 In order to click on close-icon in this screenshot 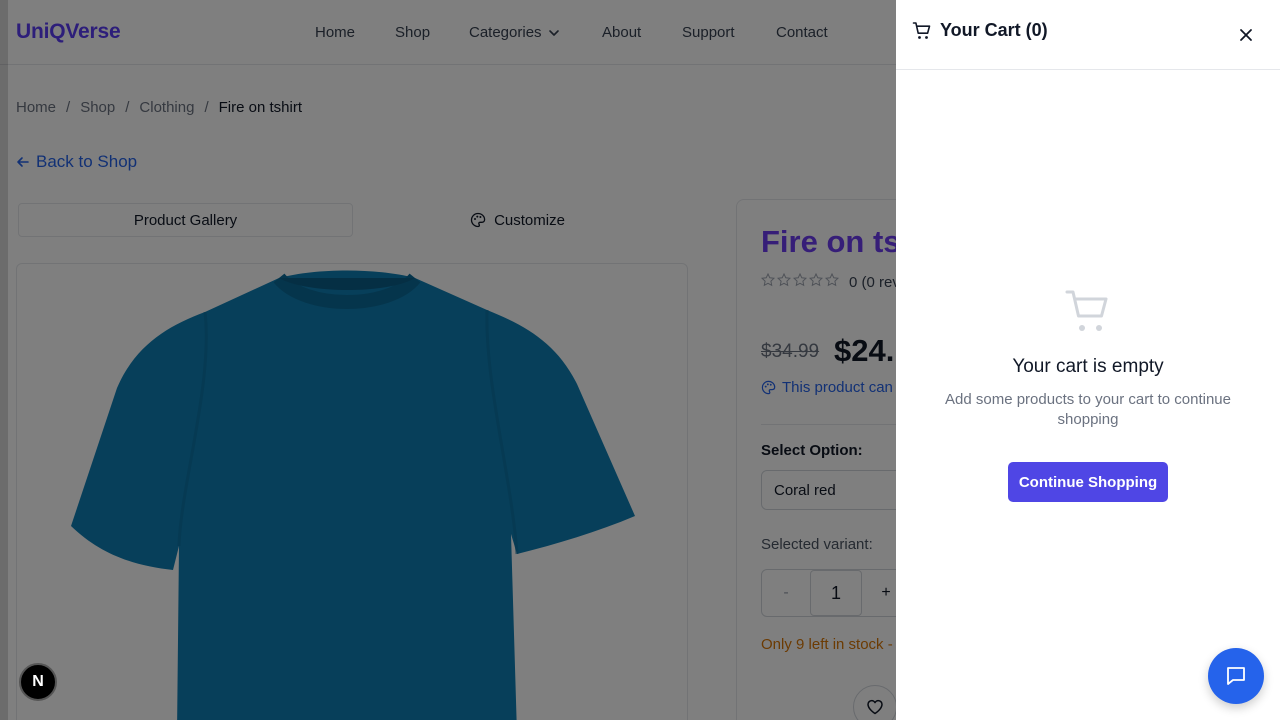, I will do `click(1246, 35)`.